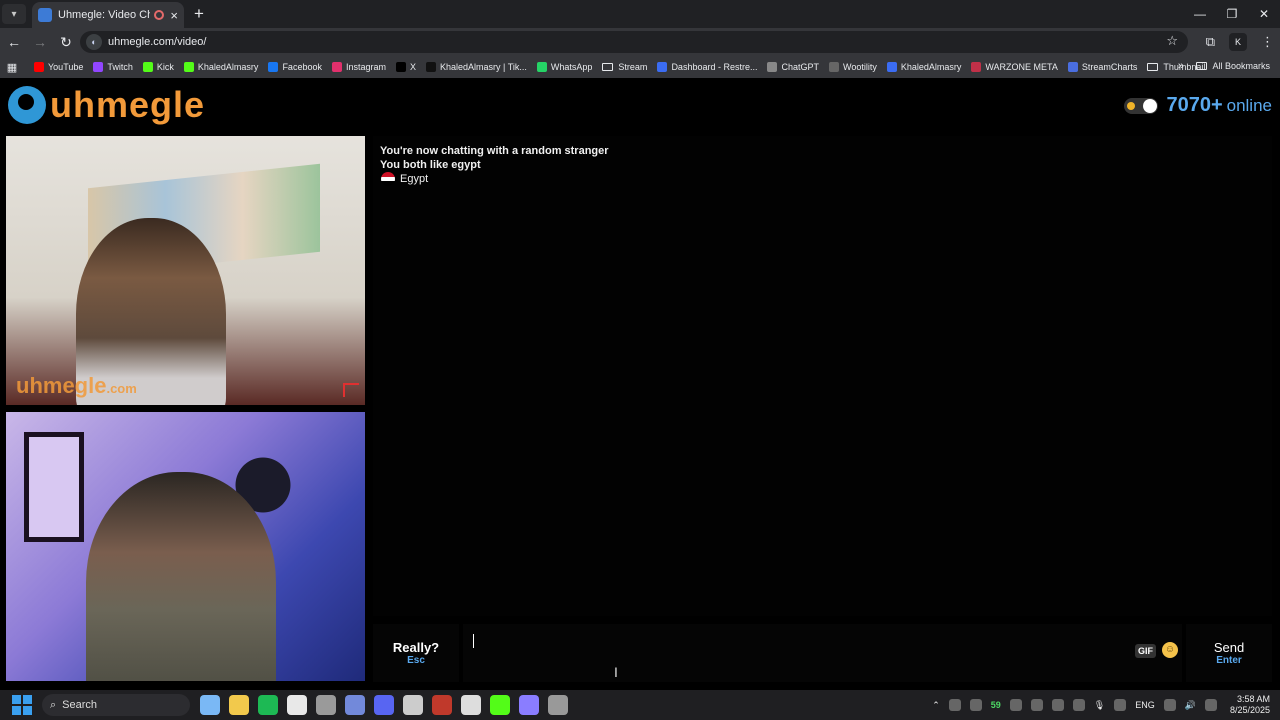  I want to click on bookmark-label: X, so click(413, 67).